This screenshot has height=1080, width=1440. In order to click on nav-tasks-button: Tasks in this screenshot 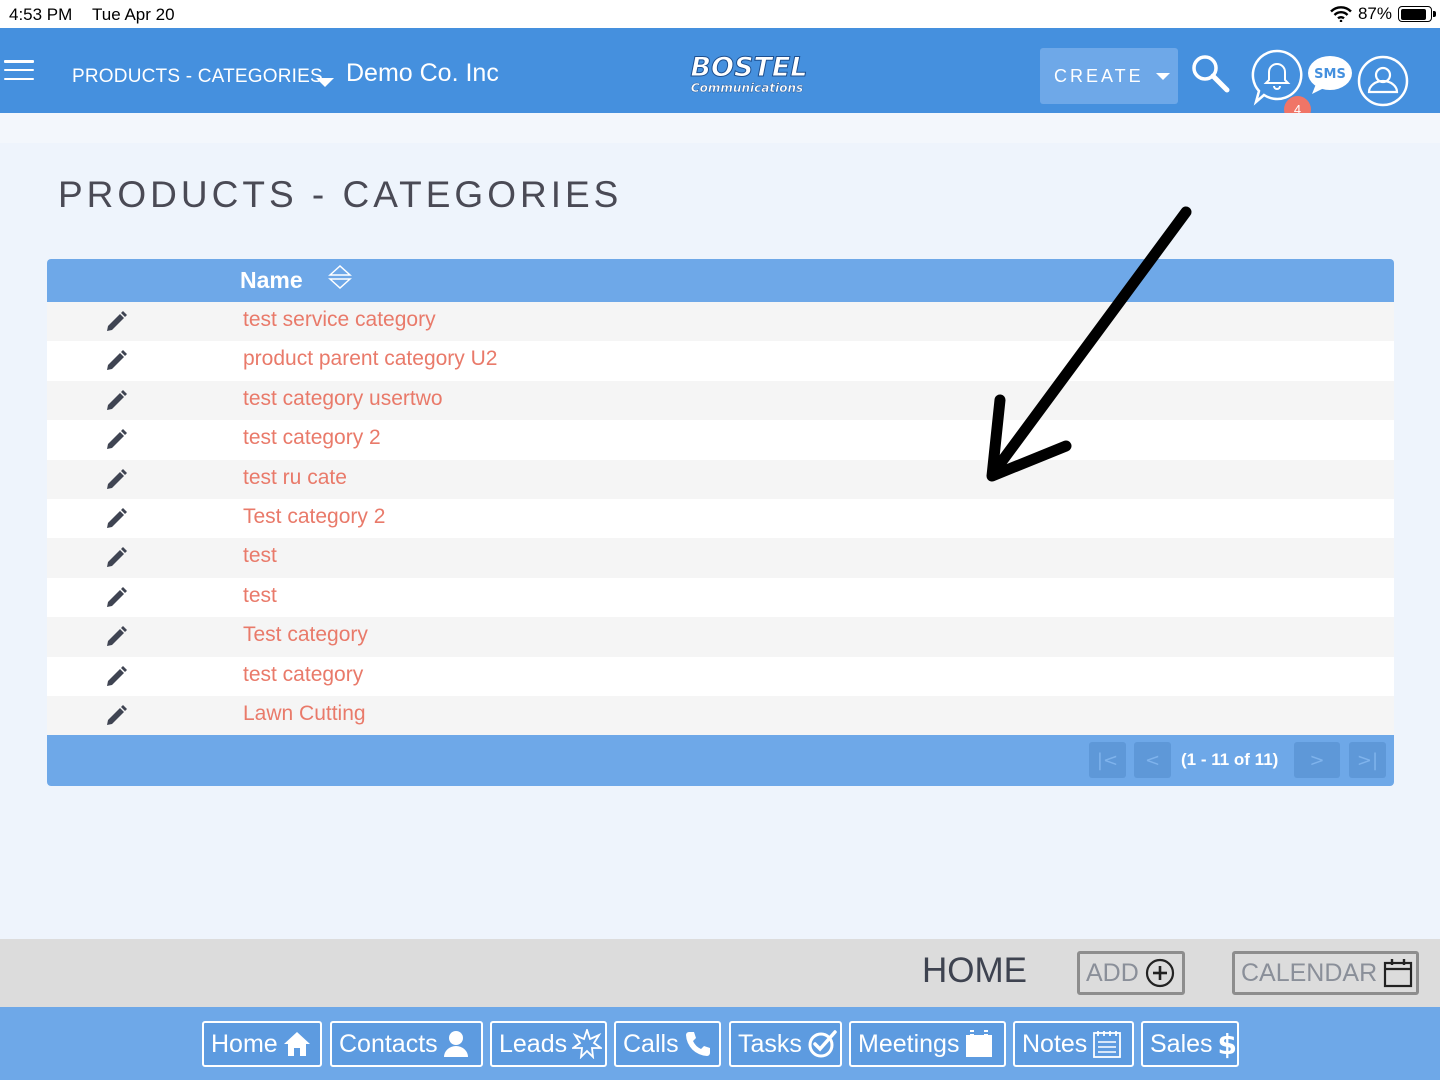, I will do `click(785, 1044)`.